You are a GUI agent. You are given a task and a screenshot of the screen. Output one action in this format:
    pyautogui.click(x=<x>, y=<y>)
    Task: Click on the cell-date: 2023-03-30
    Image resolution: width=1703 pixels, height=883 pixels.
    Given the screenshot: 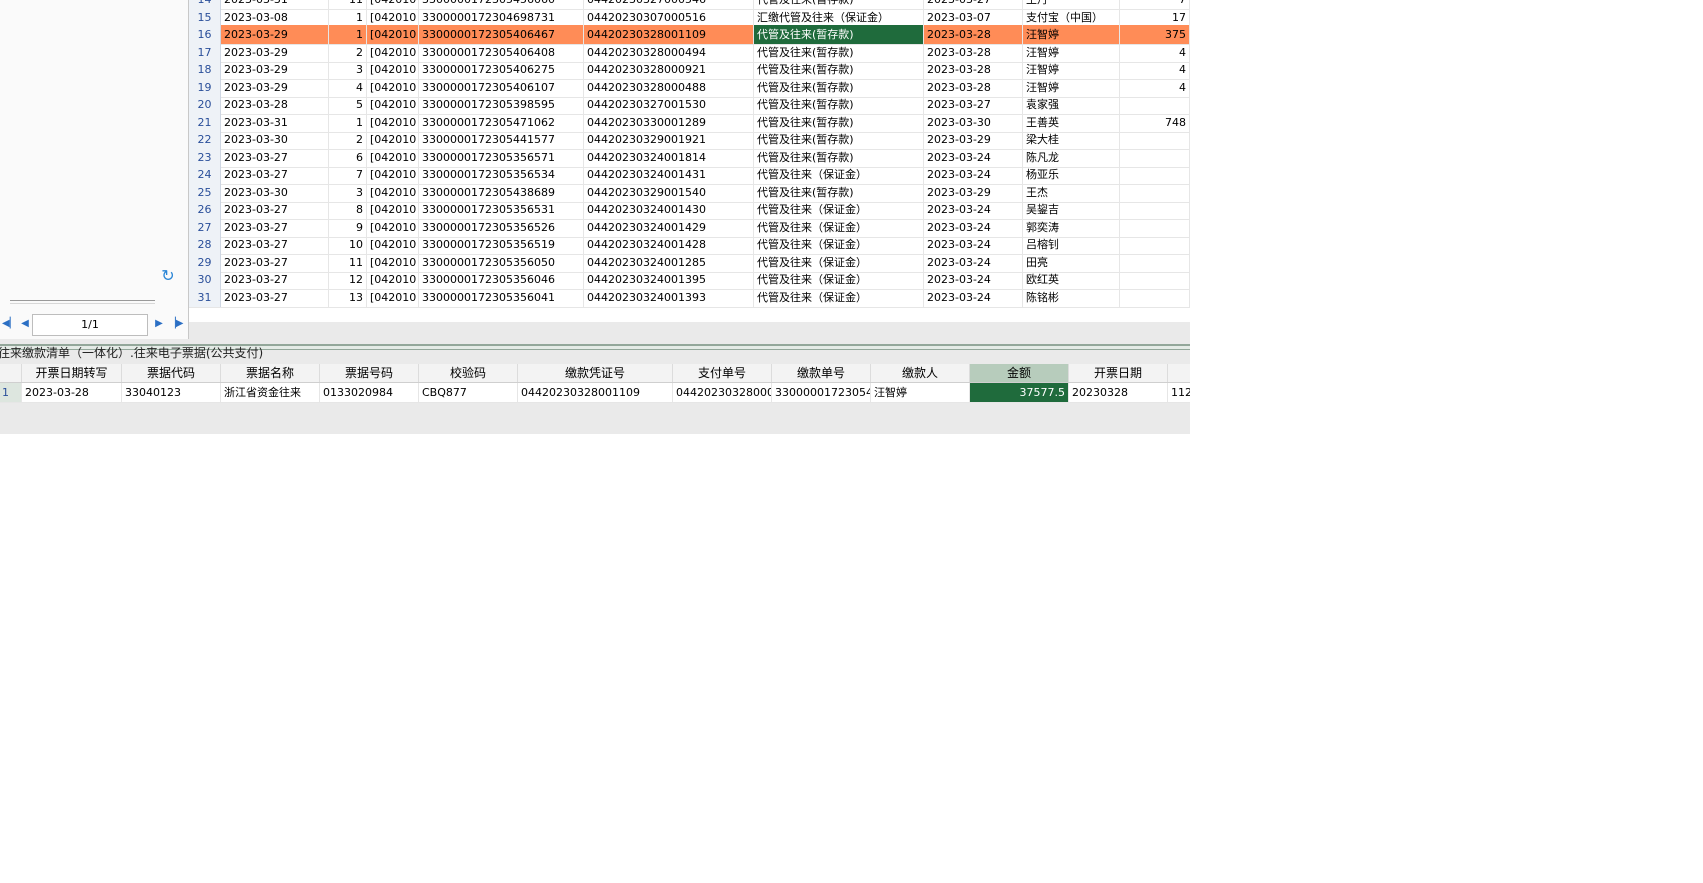 What is the action you would take?
    pyautogui.click(x=275, y=192)
    